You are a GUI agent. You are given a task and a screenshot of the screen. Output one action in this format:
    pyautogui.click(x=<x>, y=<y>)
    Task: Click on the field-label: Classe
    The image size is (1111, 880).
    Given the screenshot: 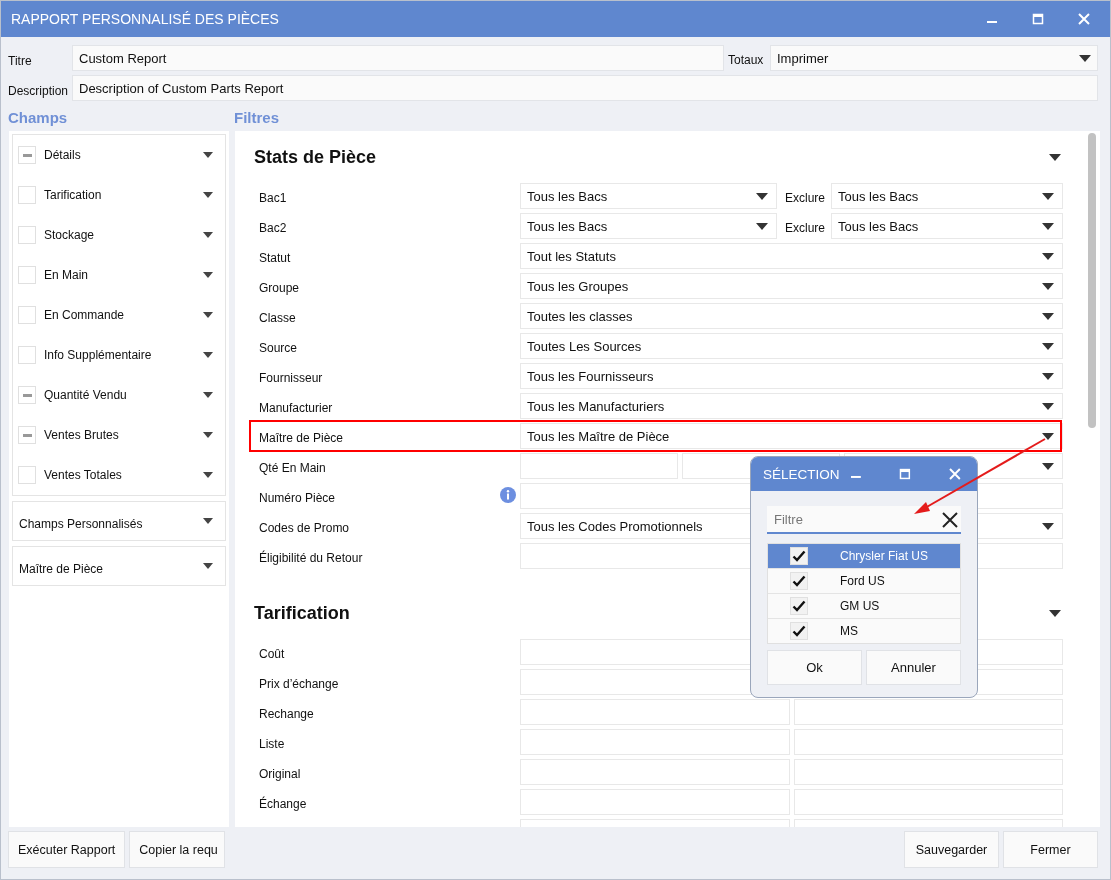 What is the action you would take?
    pyautogui.click(x=277, y=318)
    